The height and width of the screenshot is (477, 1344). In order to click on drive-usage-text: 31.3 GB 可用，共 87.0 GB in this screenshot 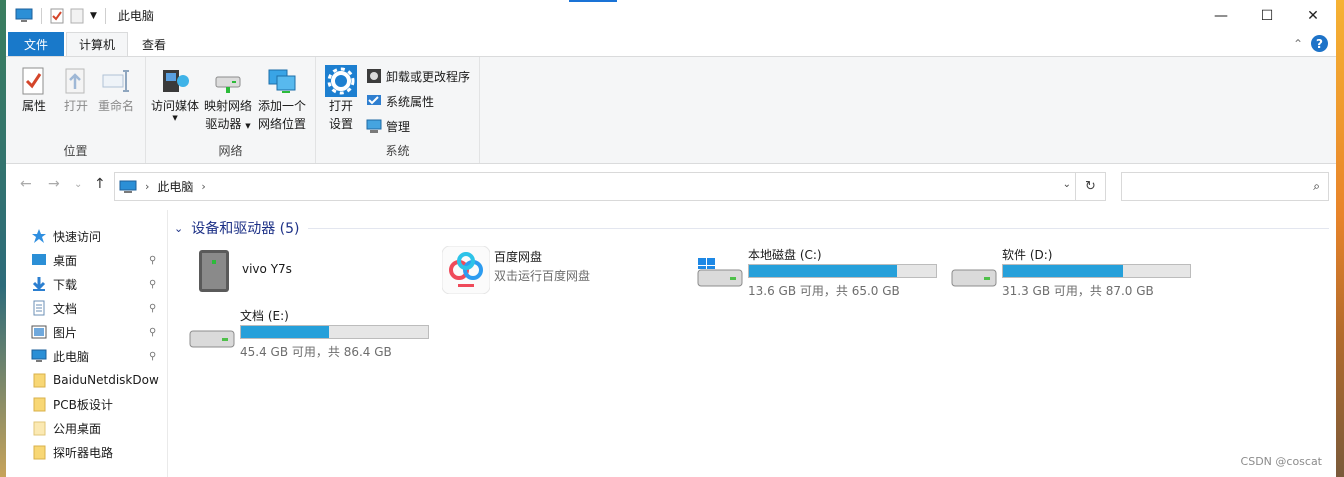, I will do `click(1078, 291)`.